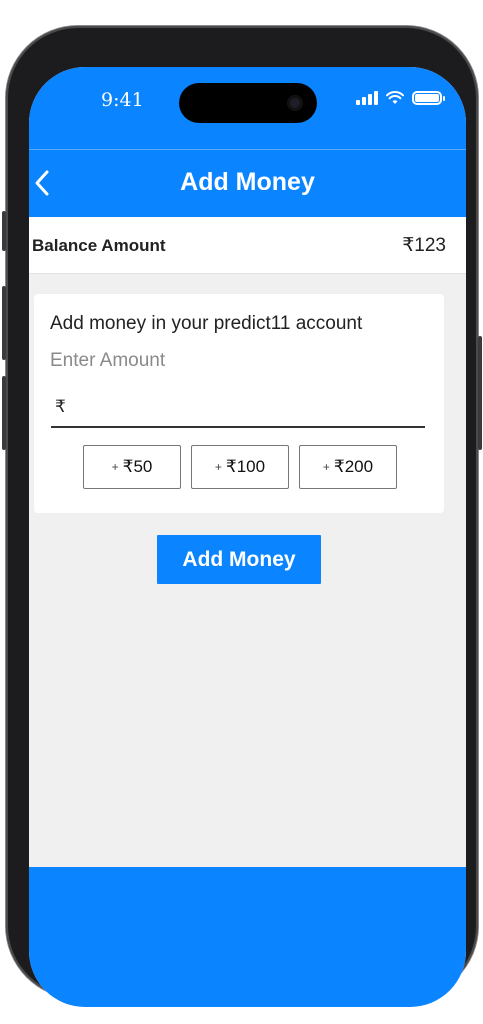  I want to click on quick-amount-200-button: + ₹200, so click(348, 467).